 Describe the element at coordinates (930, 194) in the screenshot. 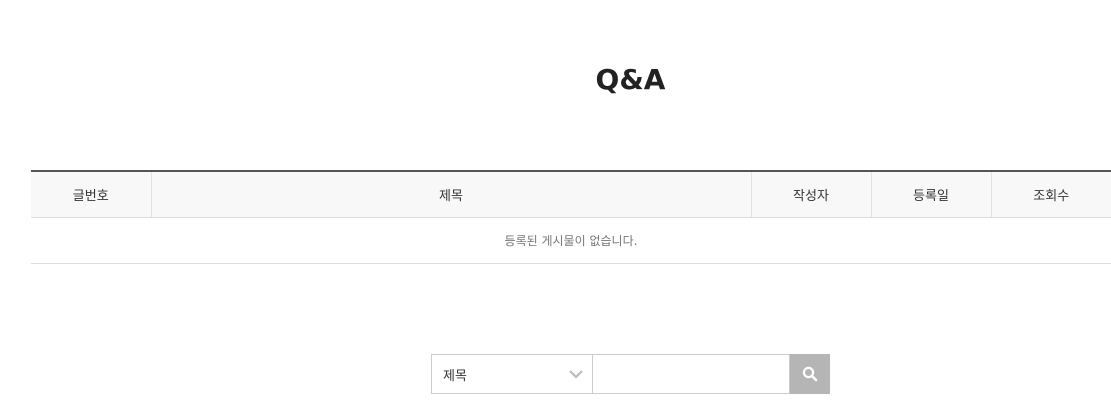

I see `column-header-date: 등록일` at that location.